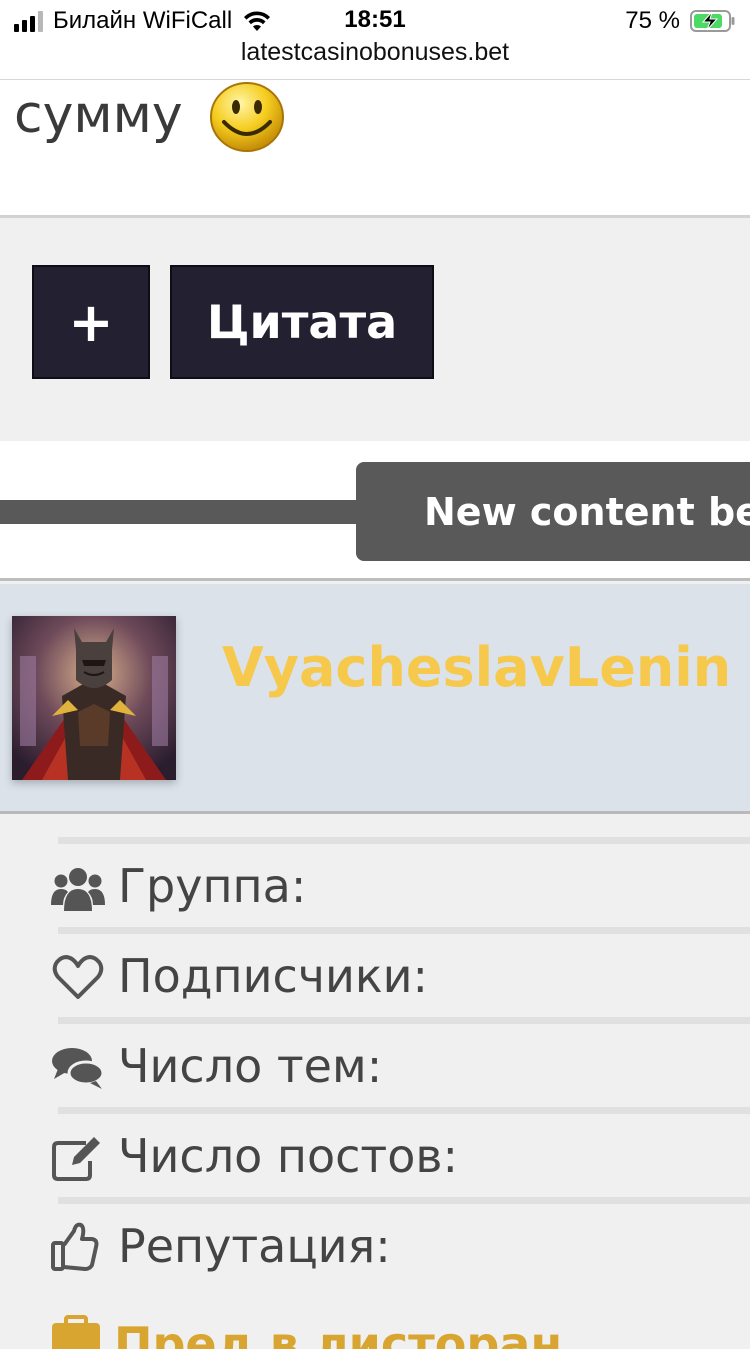  I want to click on heart-icon, so click(78, 977).